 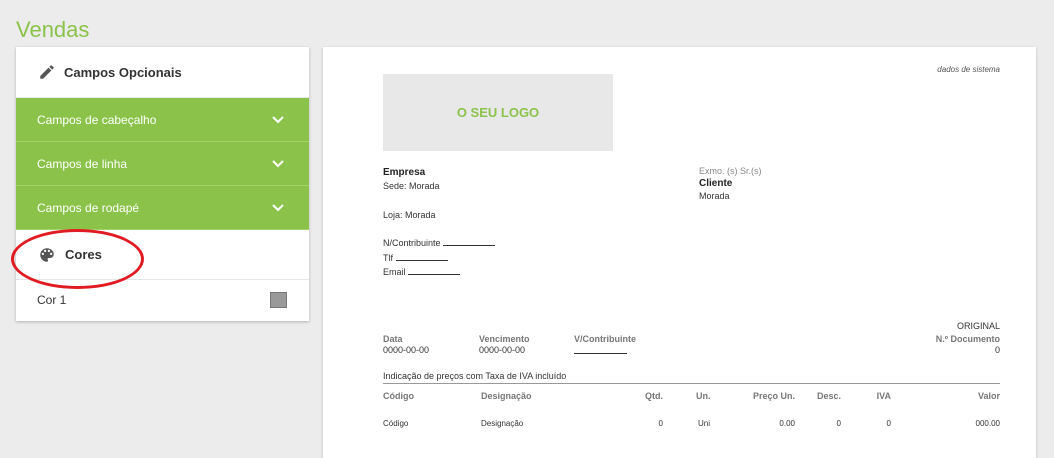 What do you see at coordinates (47, 72) in the screenshot?
I see `pencil-icon` at bounding box center [47, 72].